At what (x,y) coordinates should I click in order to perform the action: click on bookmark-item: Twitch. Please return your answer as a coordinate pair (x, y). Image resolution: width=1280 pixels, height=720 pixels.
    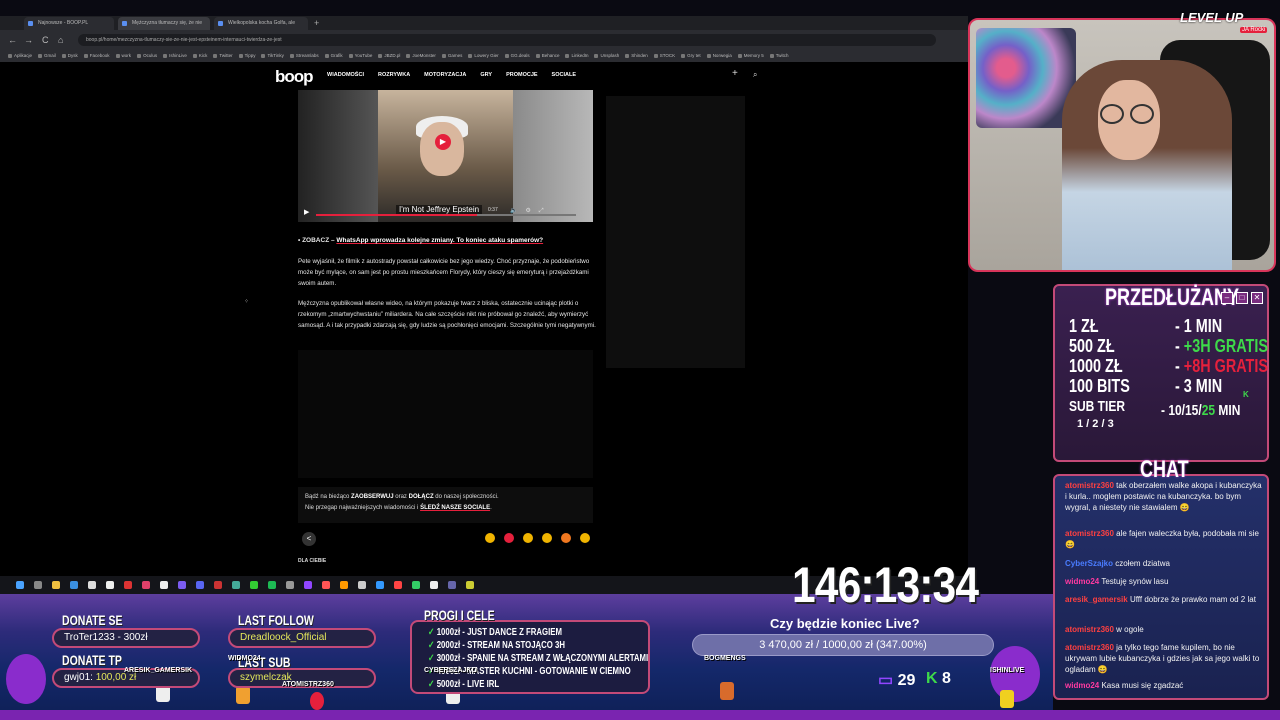
    Looking at the image, I should click on (779, 56).